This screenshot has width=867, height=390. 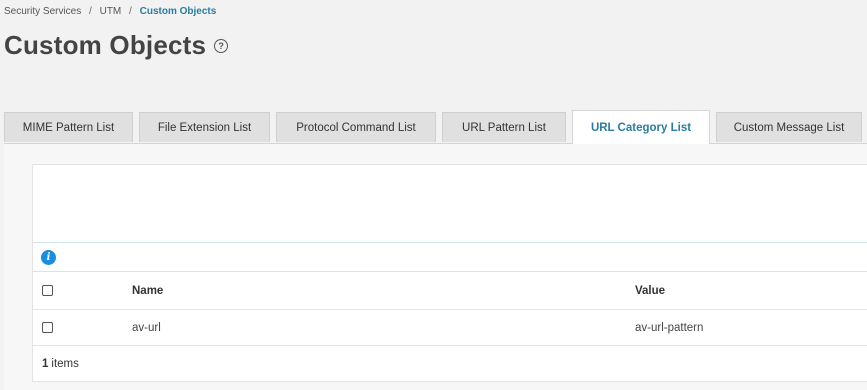 What do you see at coordinates (47, 327) in the screenshot?
I see `row-checkbox` at bounding box center [47, 327].